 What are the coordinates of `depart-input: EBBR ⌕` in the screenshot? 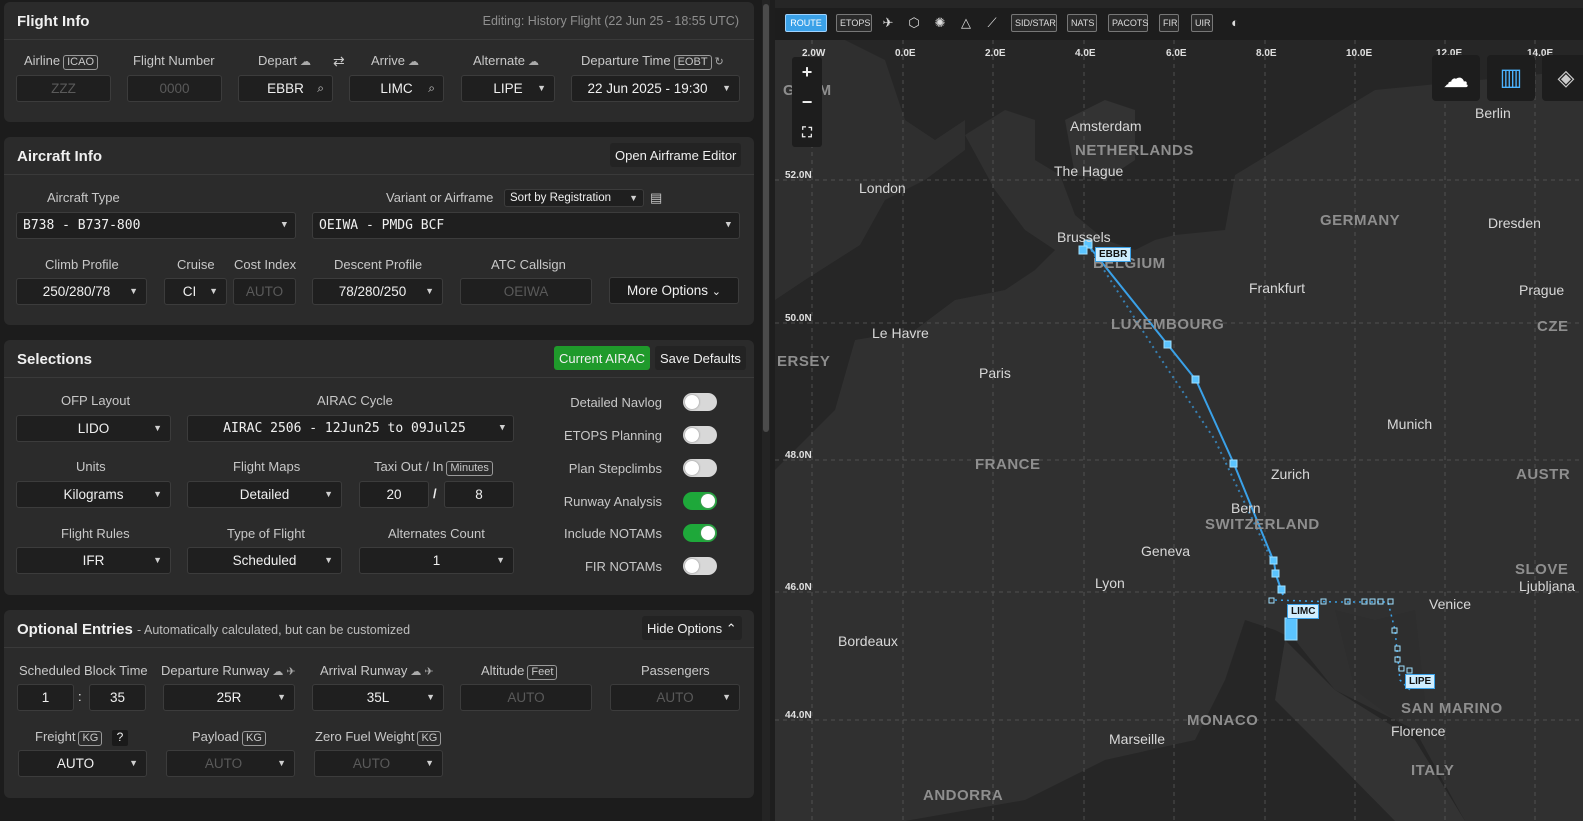 It's located at (285, 88).